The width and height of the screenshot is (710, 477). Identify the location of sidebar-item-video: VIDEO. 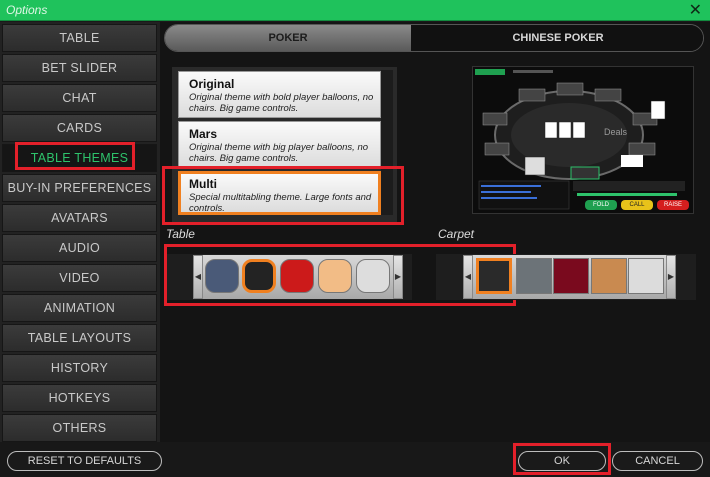
(79, 278).